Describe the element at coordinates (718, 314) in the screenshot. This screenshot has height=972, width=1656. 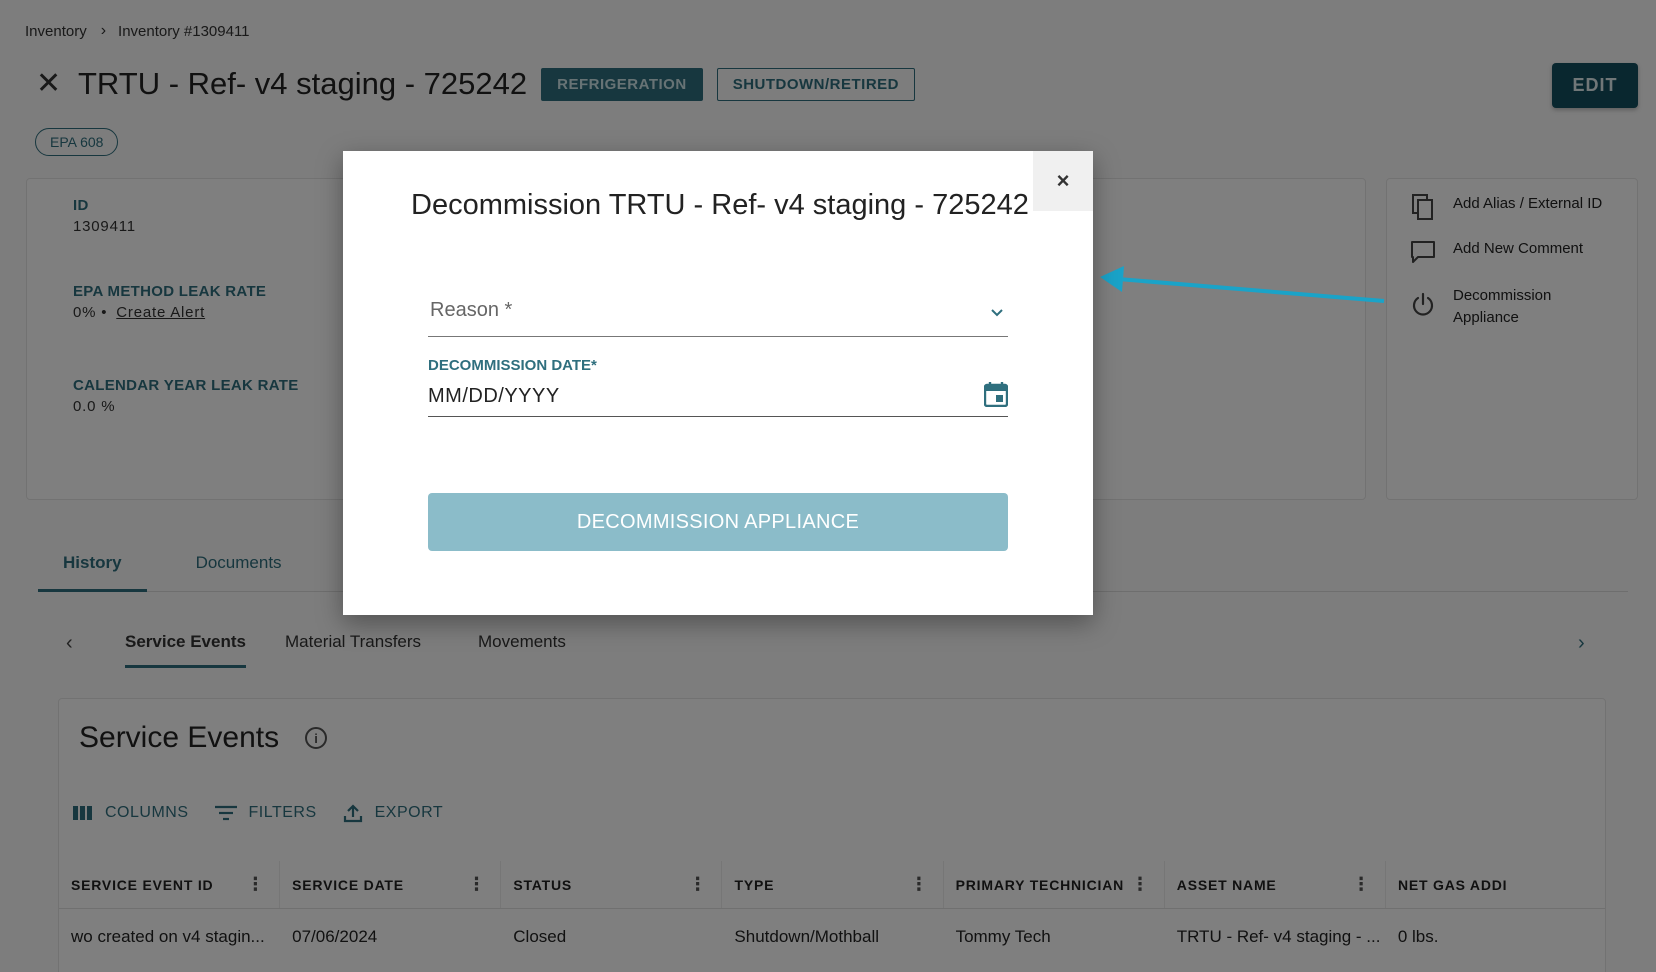
I see `reason-select: Reason *` at that location.